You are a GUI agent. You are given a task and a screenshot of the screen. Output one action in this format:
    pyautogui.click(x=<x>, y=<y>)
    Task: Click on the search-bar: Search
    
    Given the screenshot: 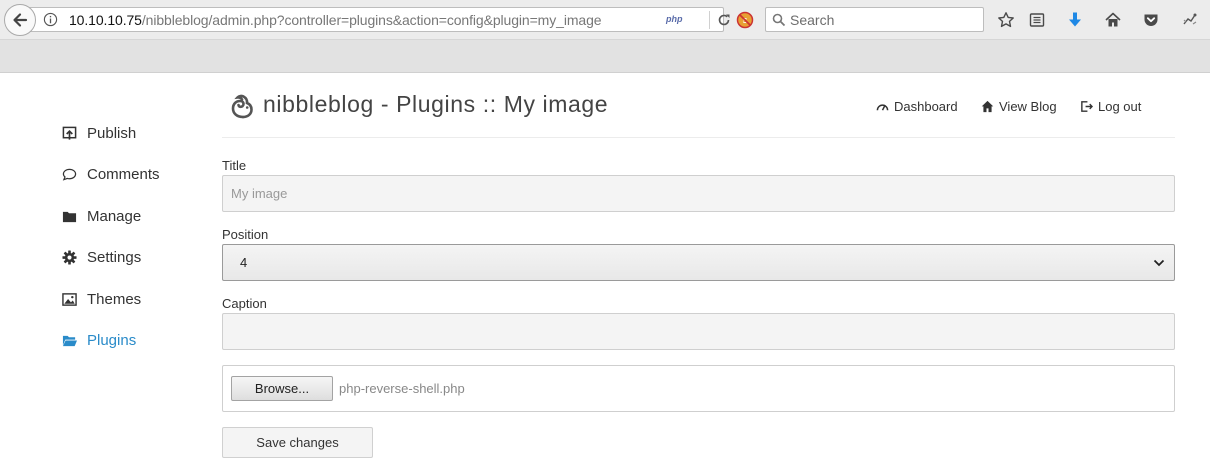 What is the action you would take?
    pyautogui.click(x=874, y=19)
    